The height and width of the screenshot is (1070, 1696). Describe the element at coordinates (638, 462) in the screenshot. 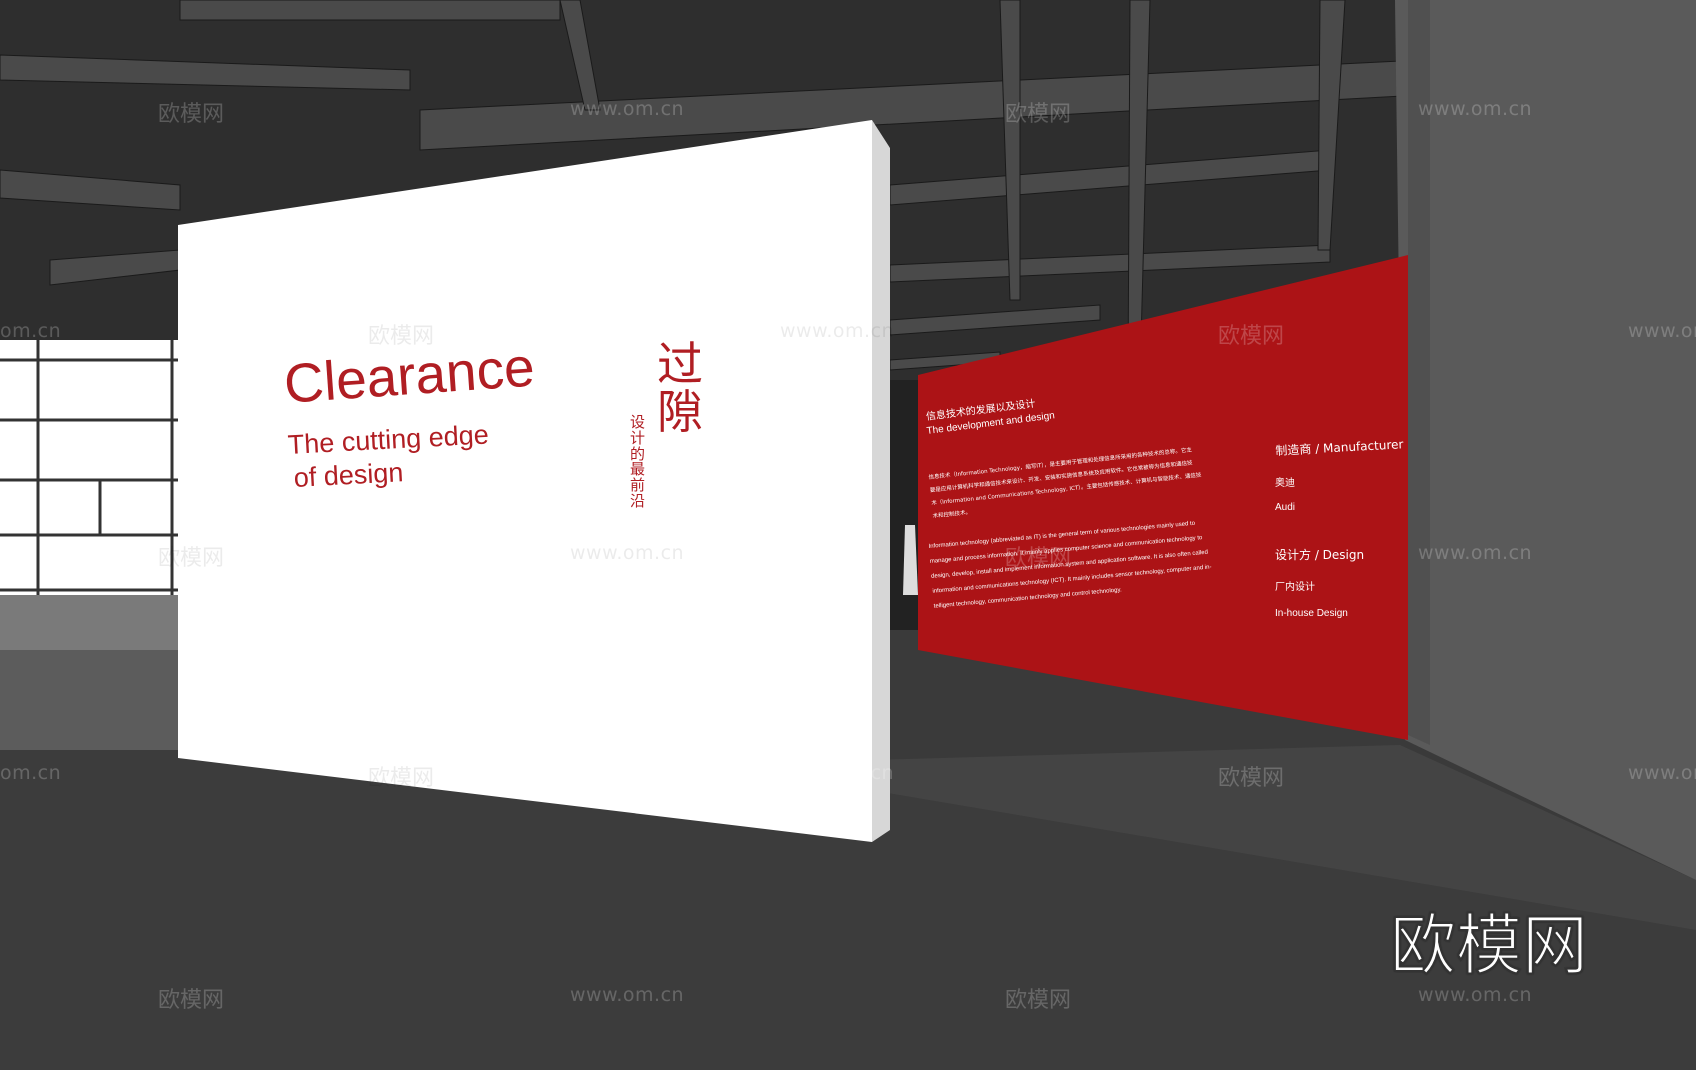

I see `chinese-subtitle: 设 计 的 最 前 沿` at that location.